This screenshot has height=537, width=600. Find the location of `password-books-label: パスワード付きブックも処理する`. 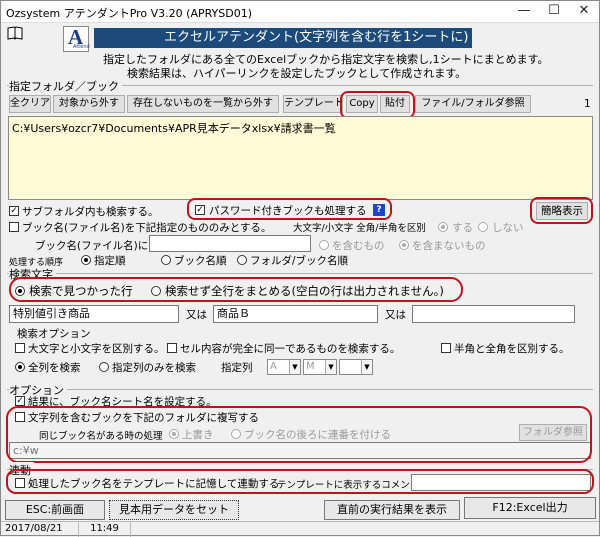

password-books-label: パスワード付きブックも処理する is located at coordinates (288, 211).